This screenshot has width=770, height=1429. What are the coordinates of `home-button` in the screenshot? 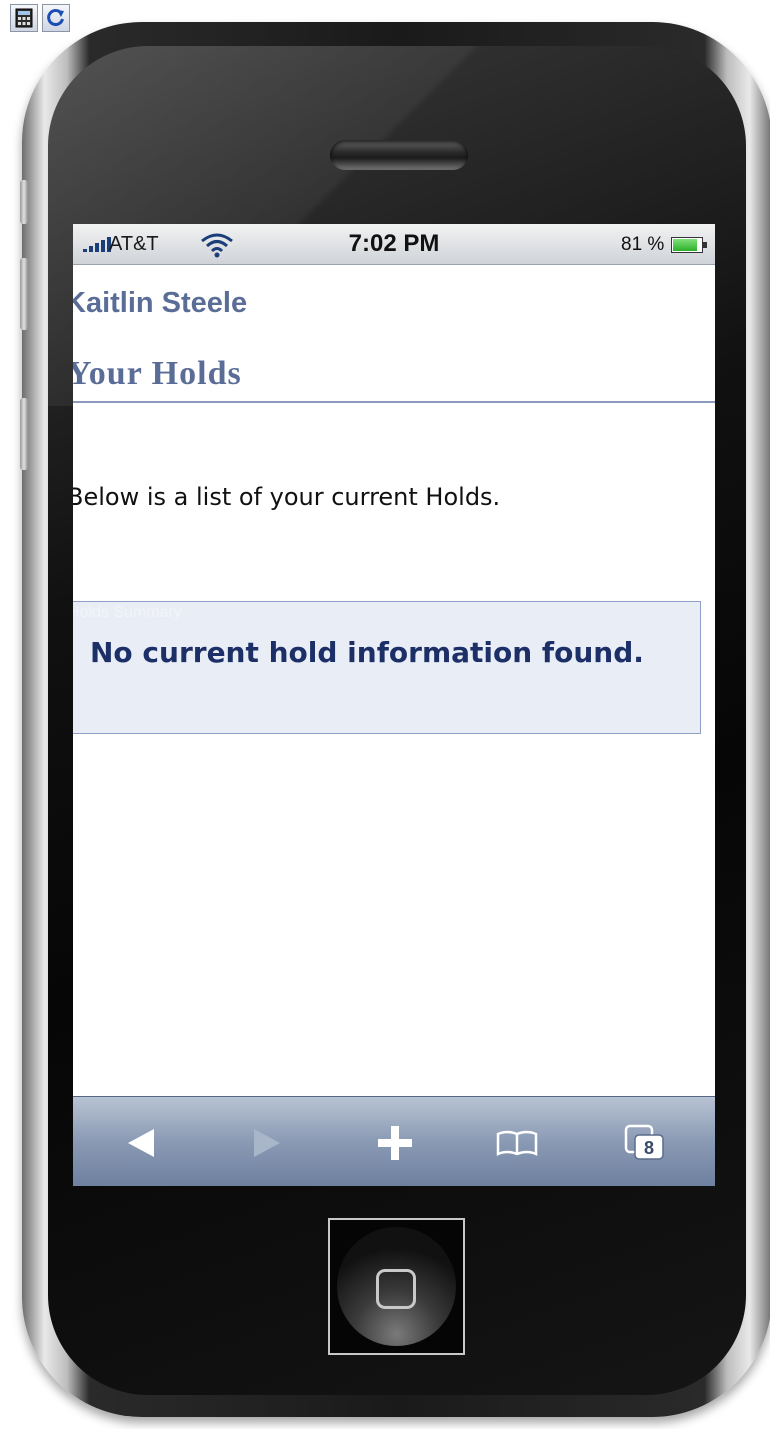 It's located at (396, 1286).